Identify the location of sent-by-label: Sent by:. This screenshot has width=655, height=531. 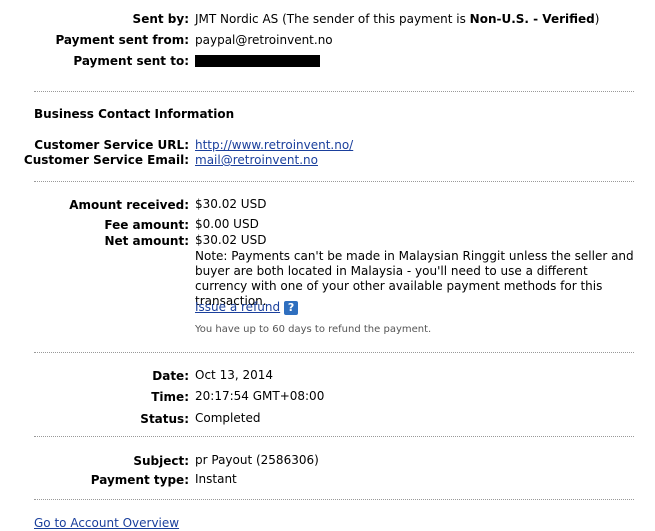
(160, 19).